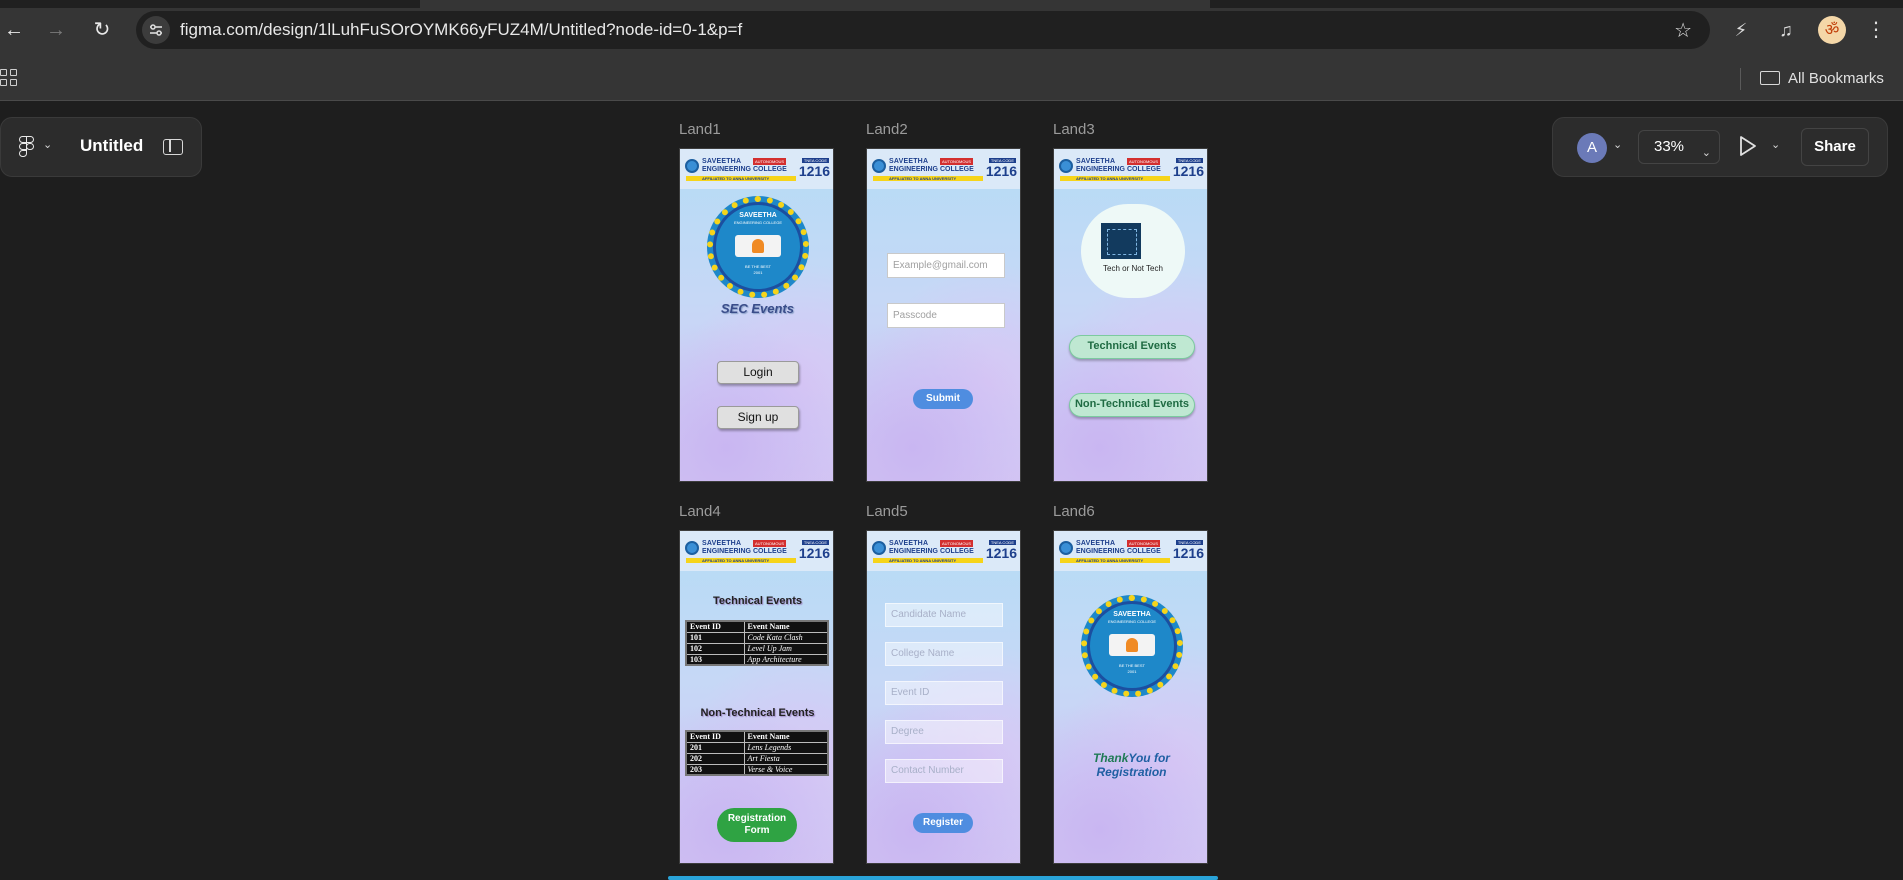 Image resolution: width=1903 pixels, height=880 pixels. Describe the element at coordinates (1835, 147) in the screenshot. I see `share-button: Share` at that location.